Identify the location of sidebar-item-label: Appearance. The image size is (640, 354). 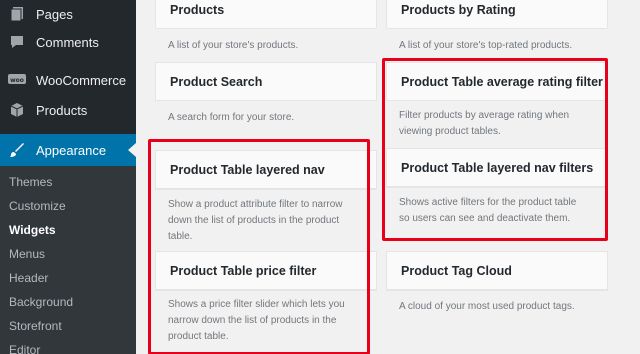
(71, 150).